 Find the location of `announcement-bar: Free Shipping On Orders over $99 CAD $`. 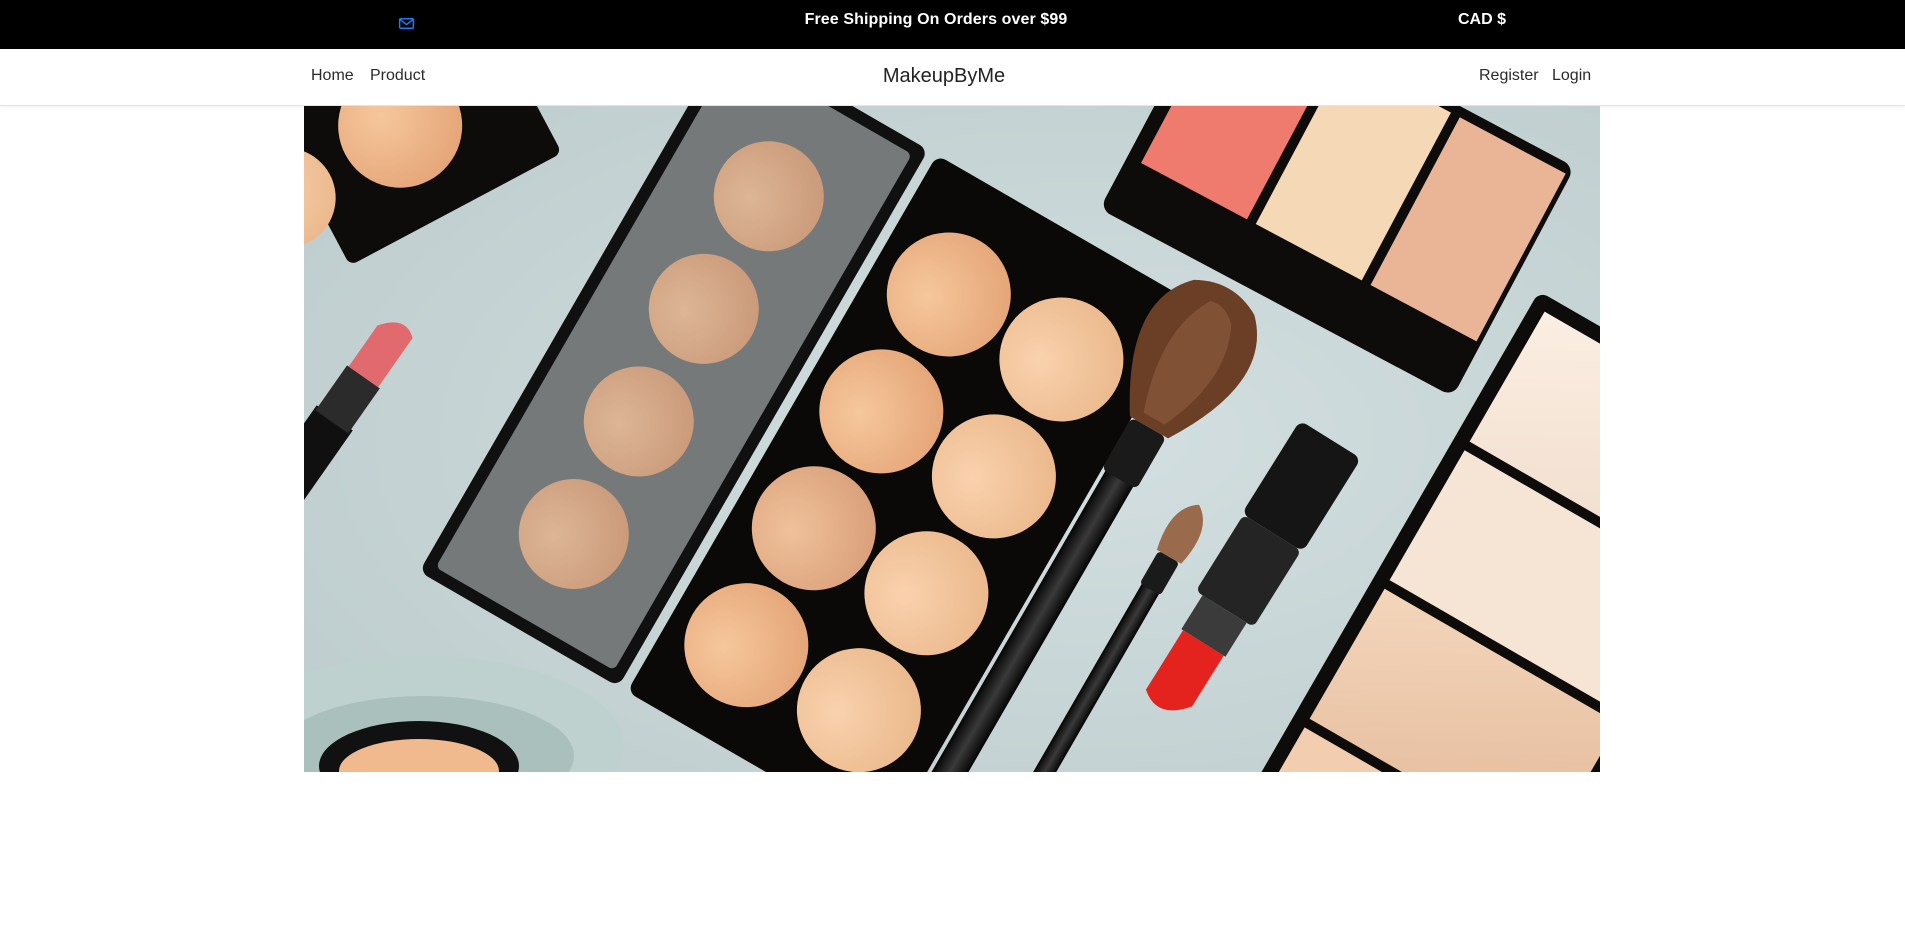

announcement-bar: Free Shipping On Orders over $99 CAD $ is located at coordinates (952, 24).